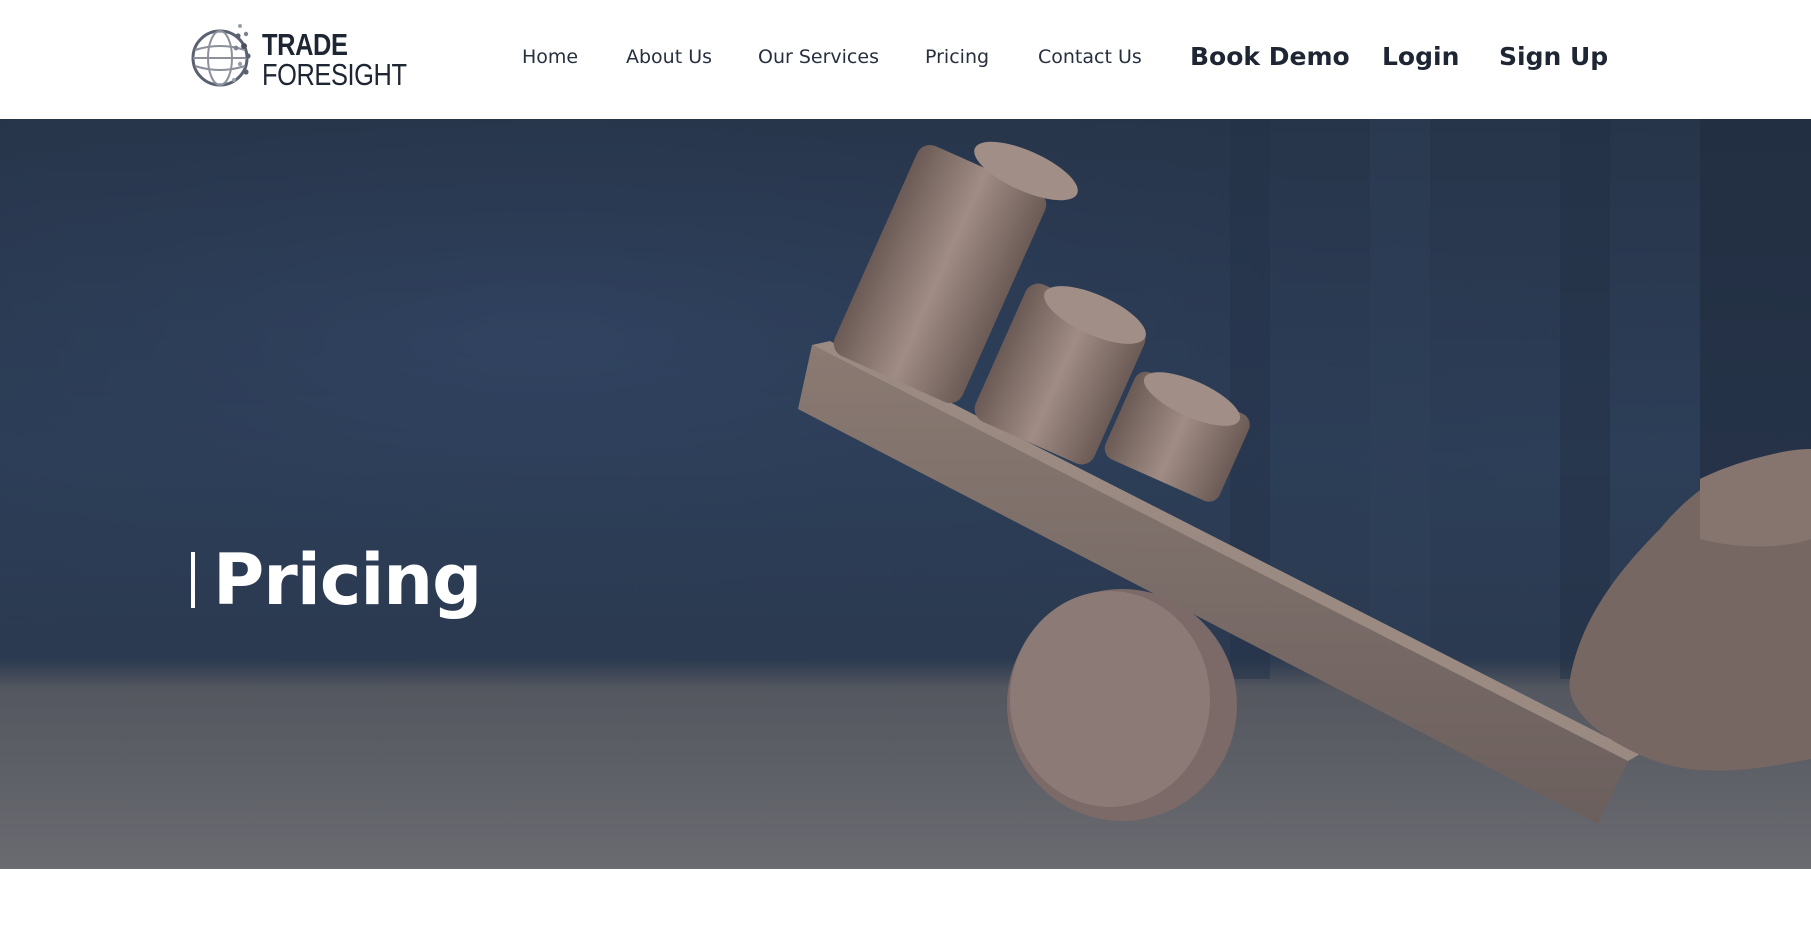 The width and height of the screenshot is (1811, 935). I want to click on nav-item-our-services: Our Services, so click(818, 57).